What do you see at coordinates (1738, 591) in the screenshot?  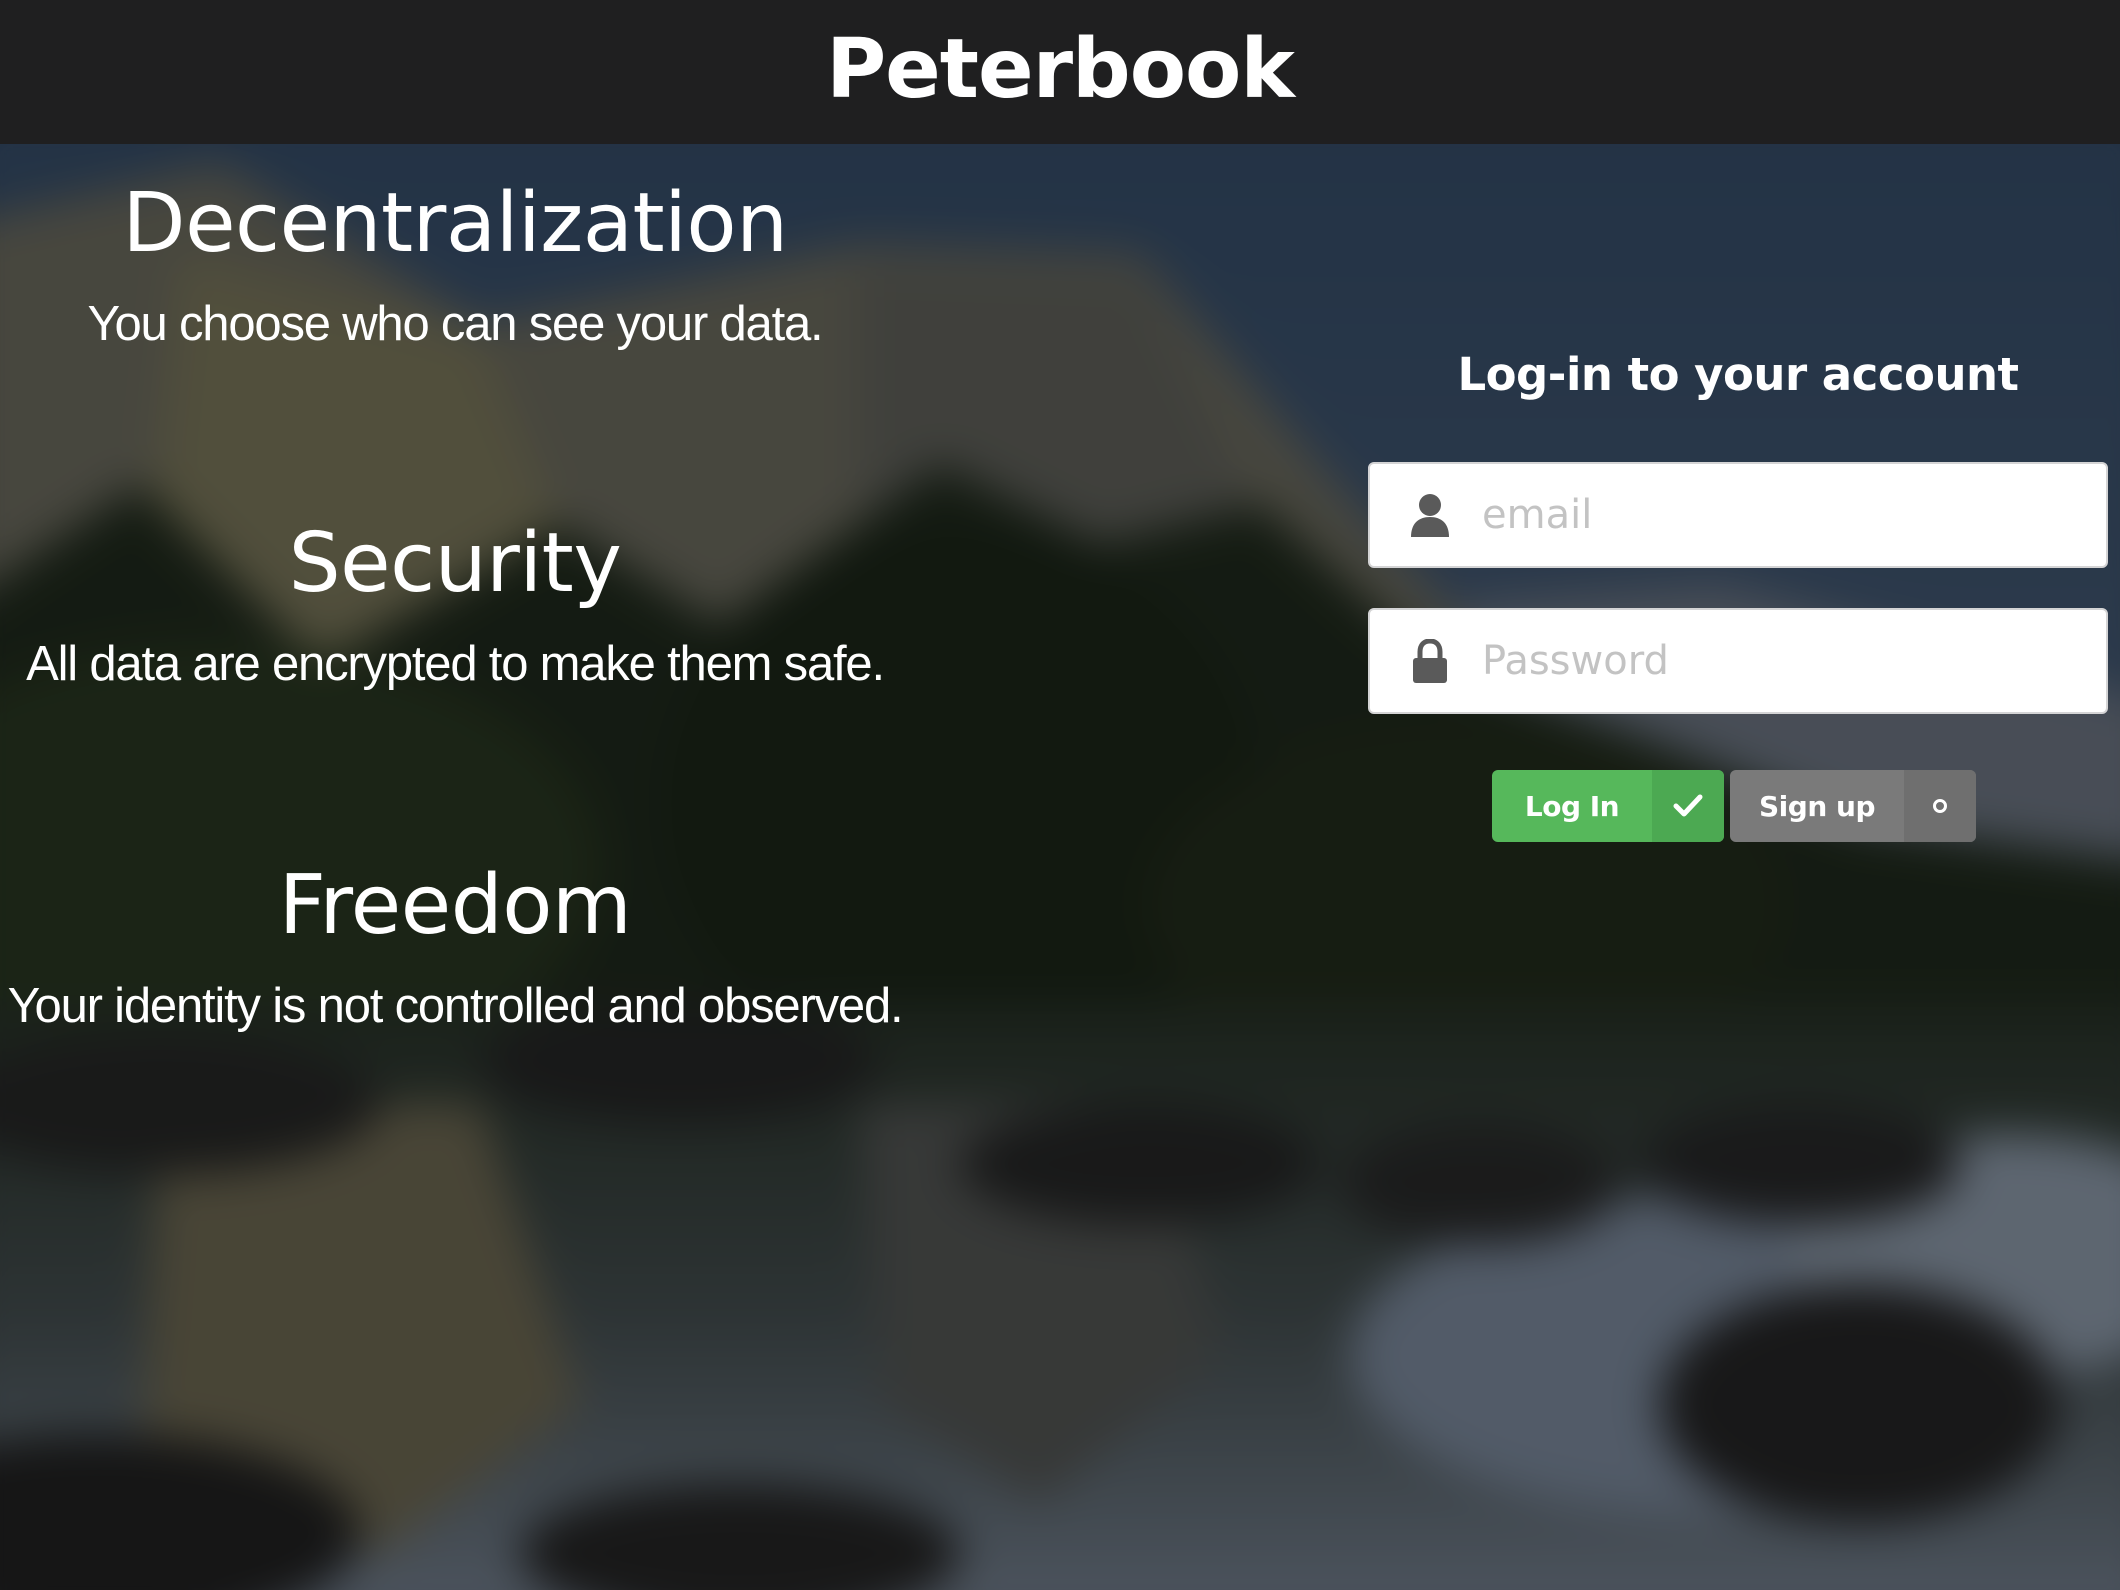 I see `login-form: Log-in to your account Log In` at bounding box center [1738, 591].